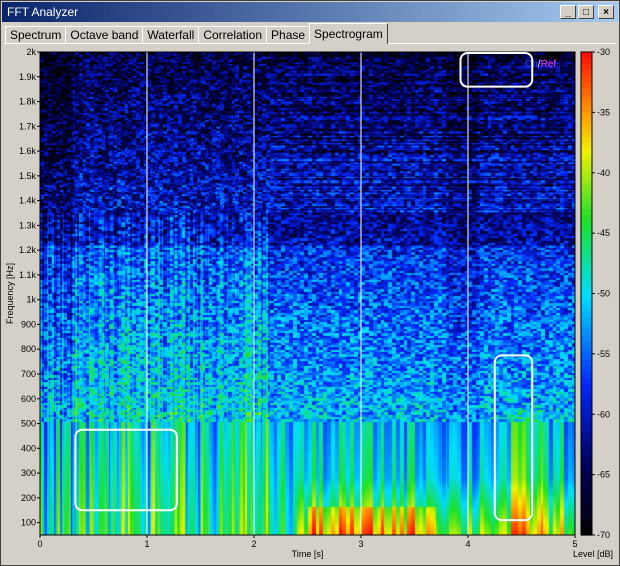 This screenshot has height=566, width=620. What do you see at coordinates (253, 544) in the screenshot?
I see `x-tick-label: 2` at bounding box center [253, 544].